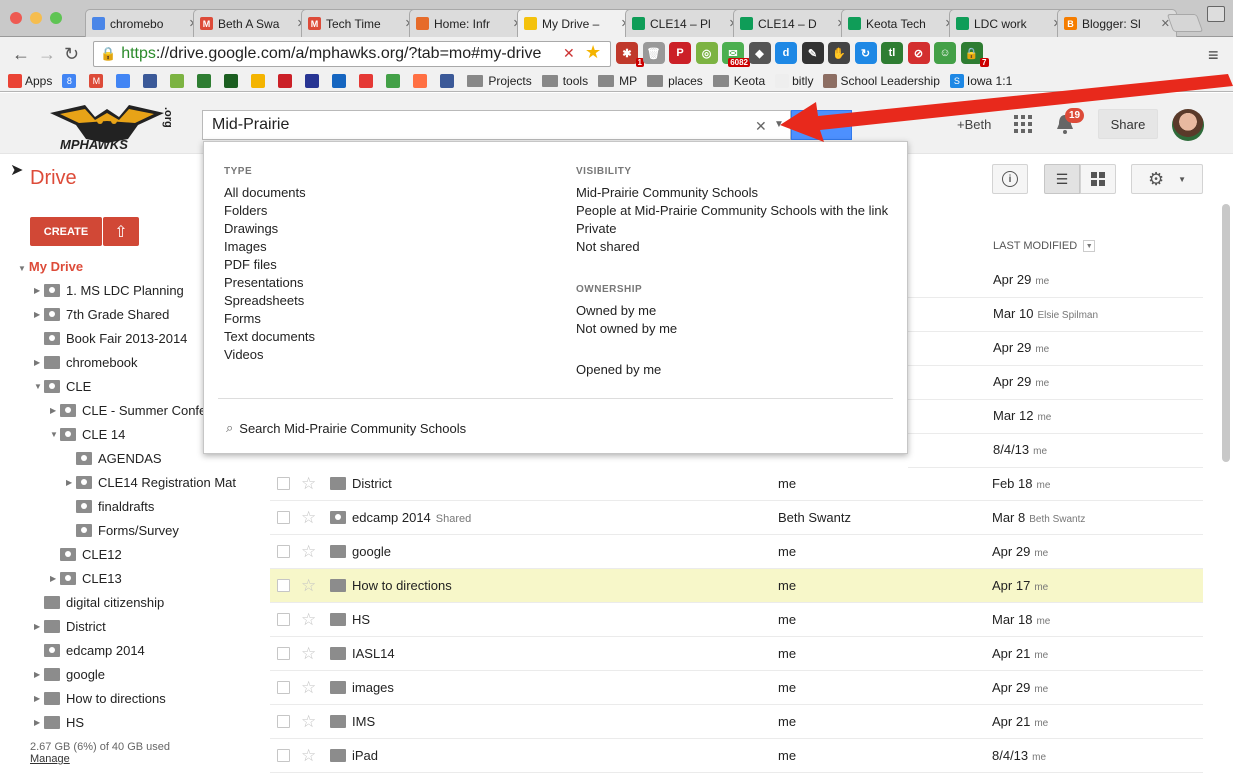 The width and height of the screenshot is (1233, 774). Describe the element at coordinates (135, 650) in the screenshot. I see `sidebar-folder-item: edcamp 2014` at that location.